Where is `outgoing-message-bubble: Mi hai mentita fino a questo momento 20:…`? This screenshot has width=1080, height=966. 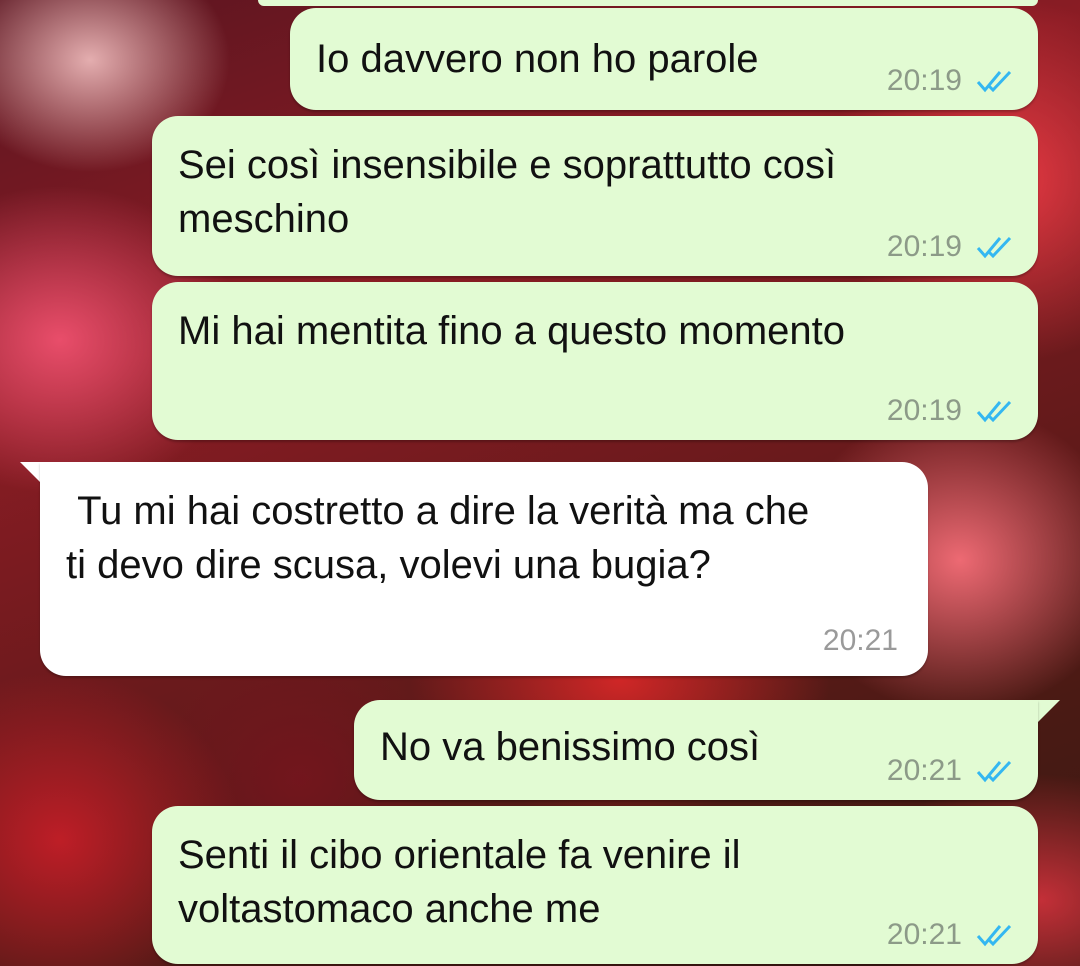
outgoing-message-bubble: Mi hai mentita fino a questo momento 20:… is located at coordinates (595, 361).